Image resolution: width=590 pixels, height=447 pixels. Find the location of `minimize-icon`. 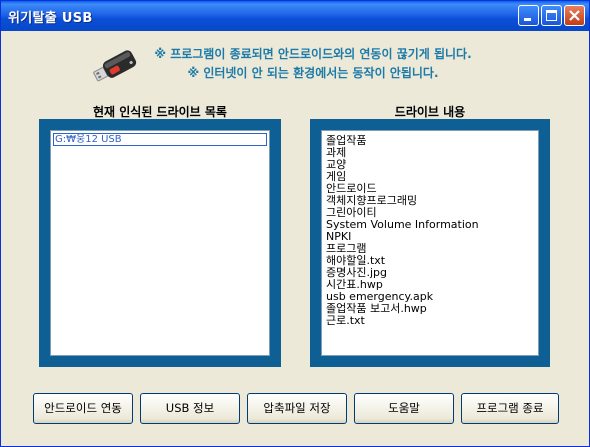

minimize-icon is located at coordinates (527, 19).